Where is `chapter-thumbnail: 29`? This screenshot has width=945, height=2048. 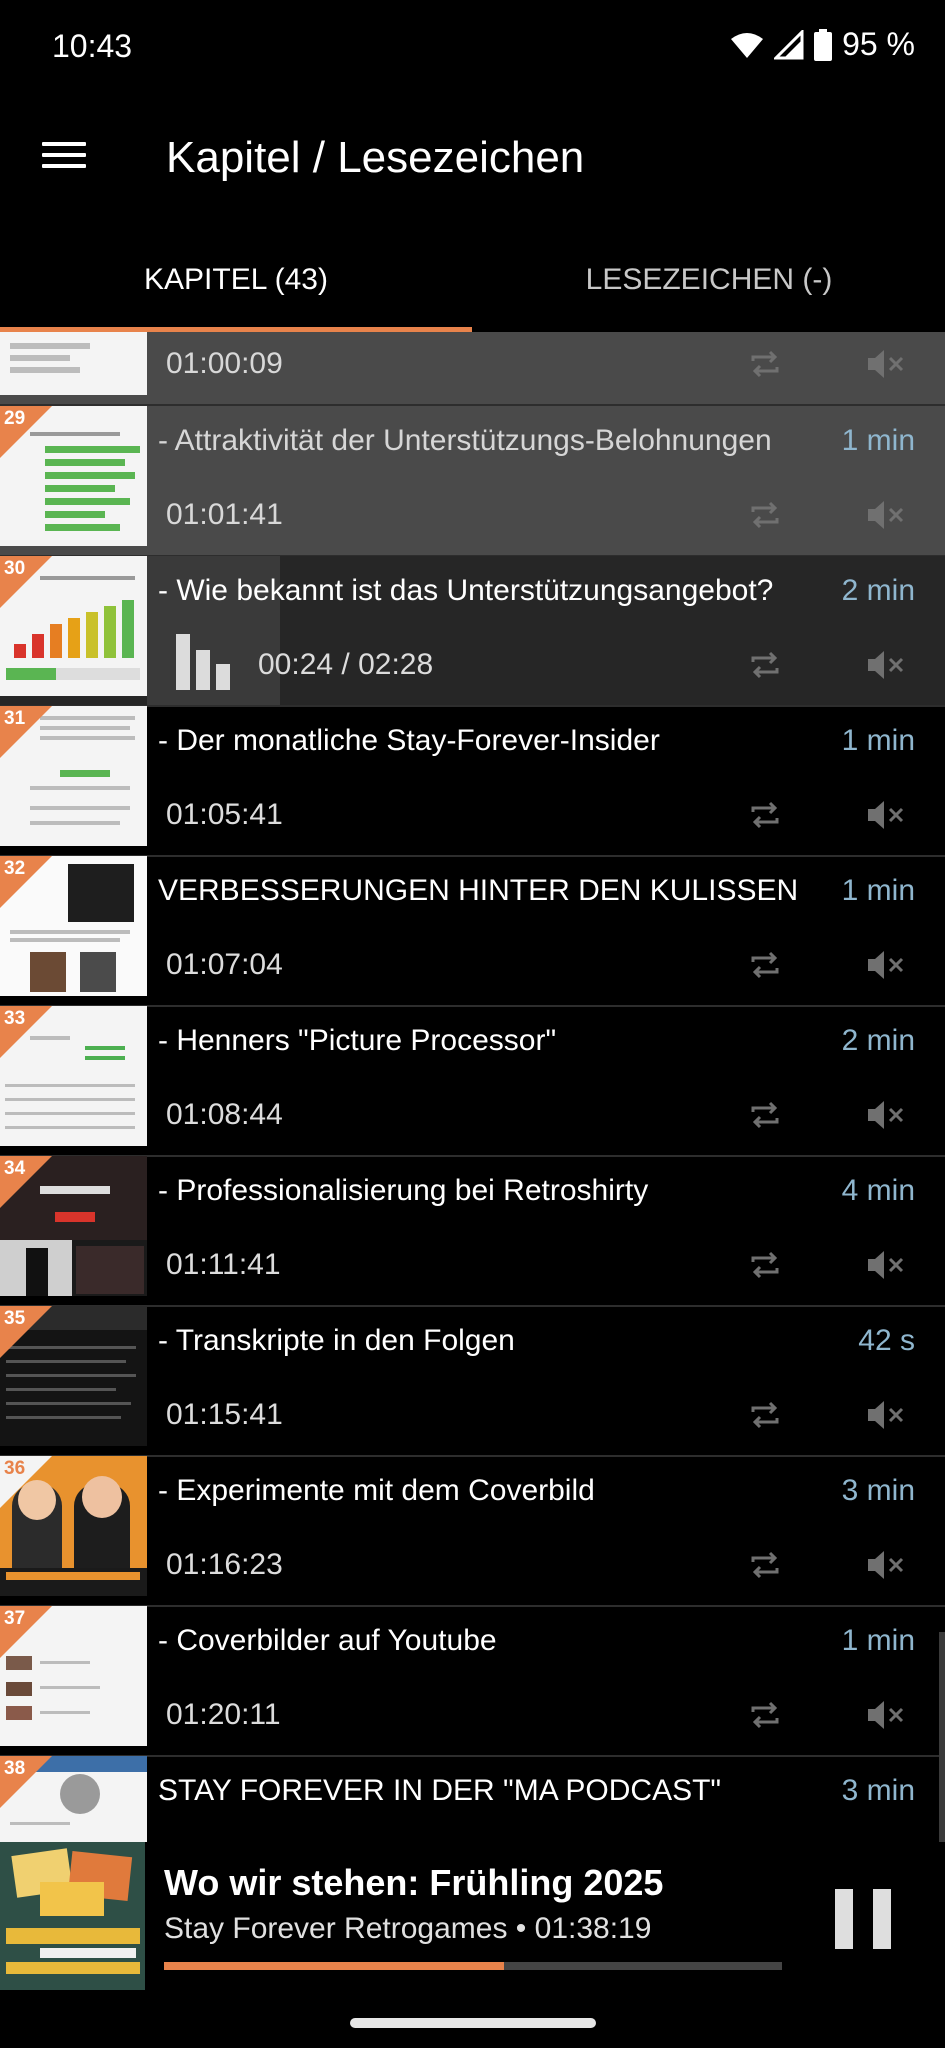
chapter-thumbnail: 29 is located at coordinates (73, 476).